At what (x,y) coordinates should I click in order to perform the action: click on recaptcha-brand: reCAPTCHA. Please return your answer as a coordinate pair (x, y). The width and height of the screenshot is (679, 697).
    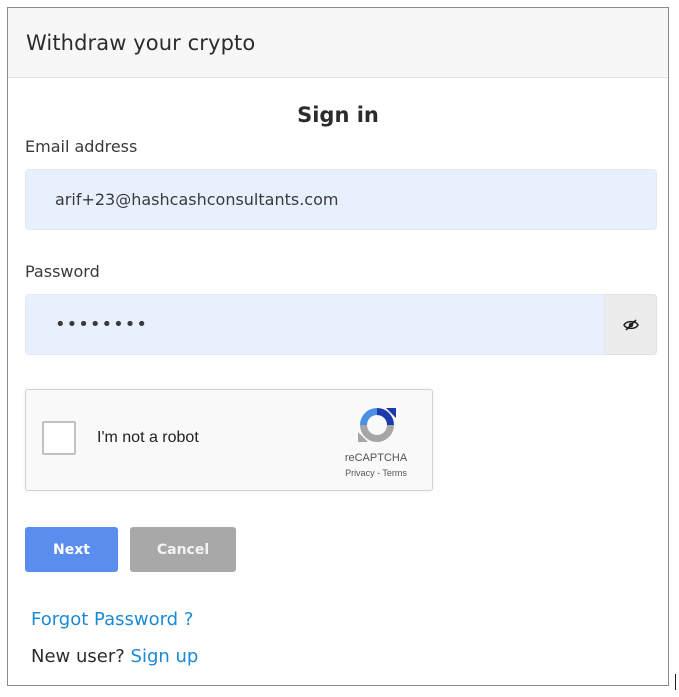
    Looking at the image, I should click on (376, 458).